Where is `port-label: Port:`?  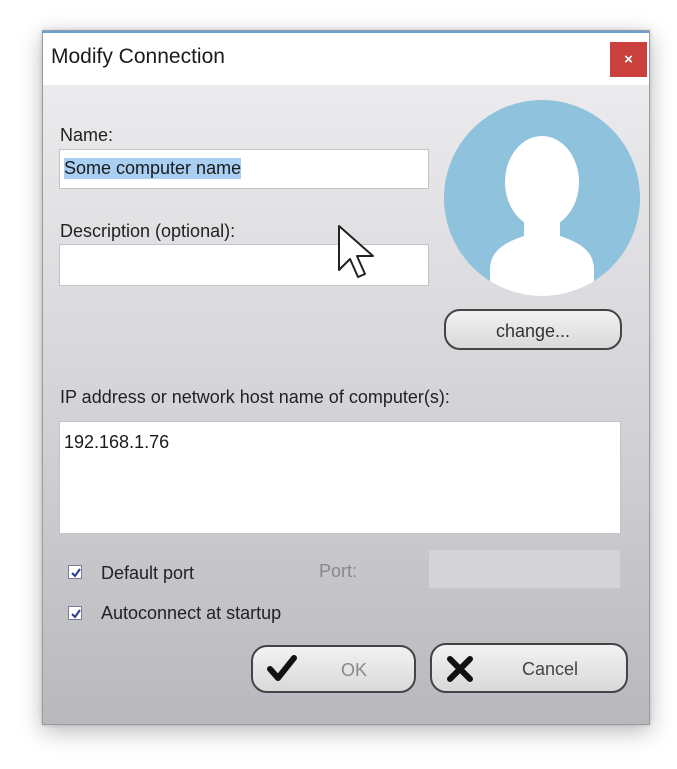 port-label: Port: is located at coordinates (338, 571).